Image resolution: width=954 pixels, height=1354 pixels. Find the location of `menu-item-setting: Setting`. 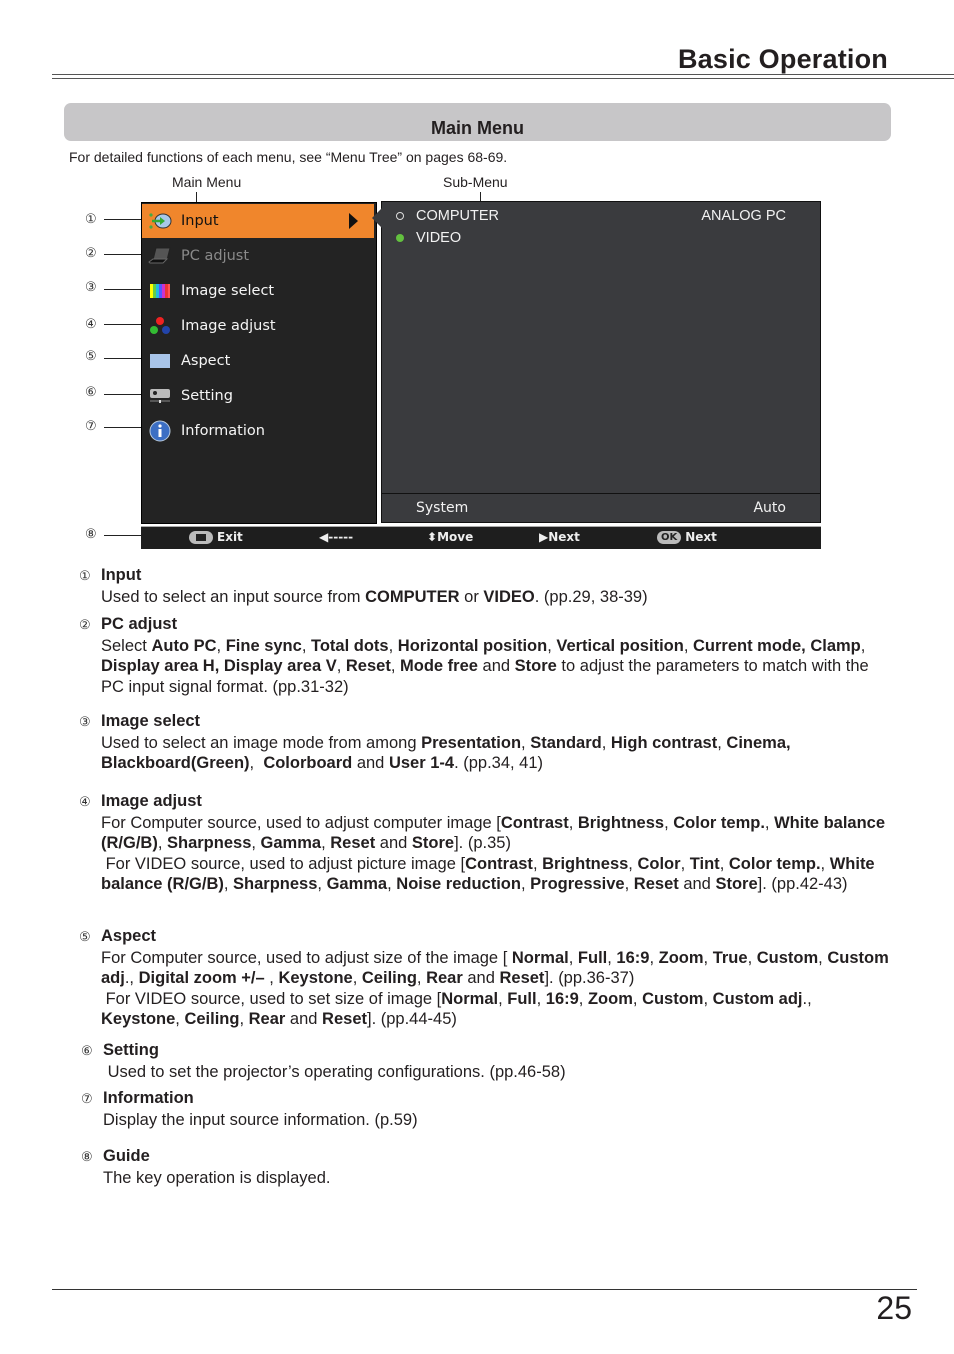

menu-item-setting: Setting is located at coordinates (258, 396).